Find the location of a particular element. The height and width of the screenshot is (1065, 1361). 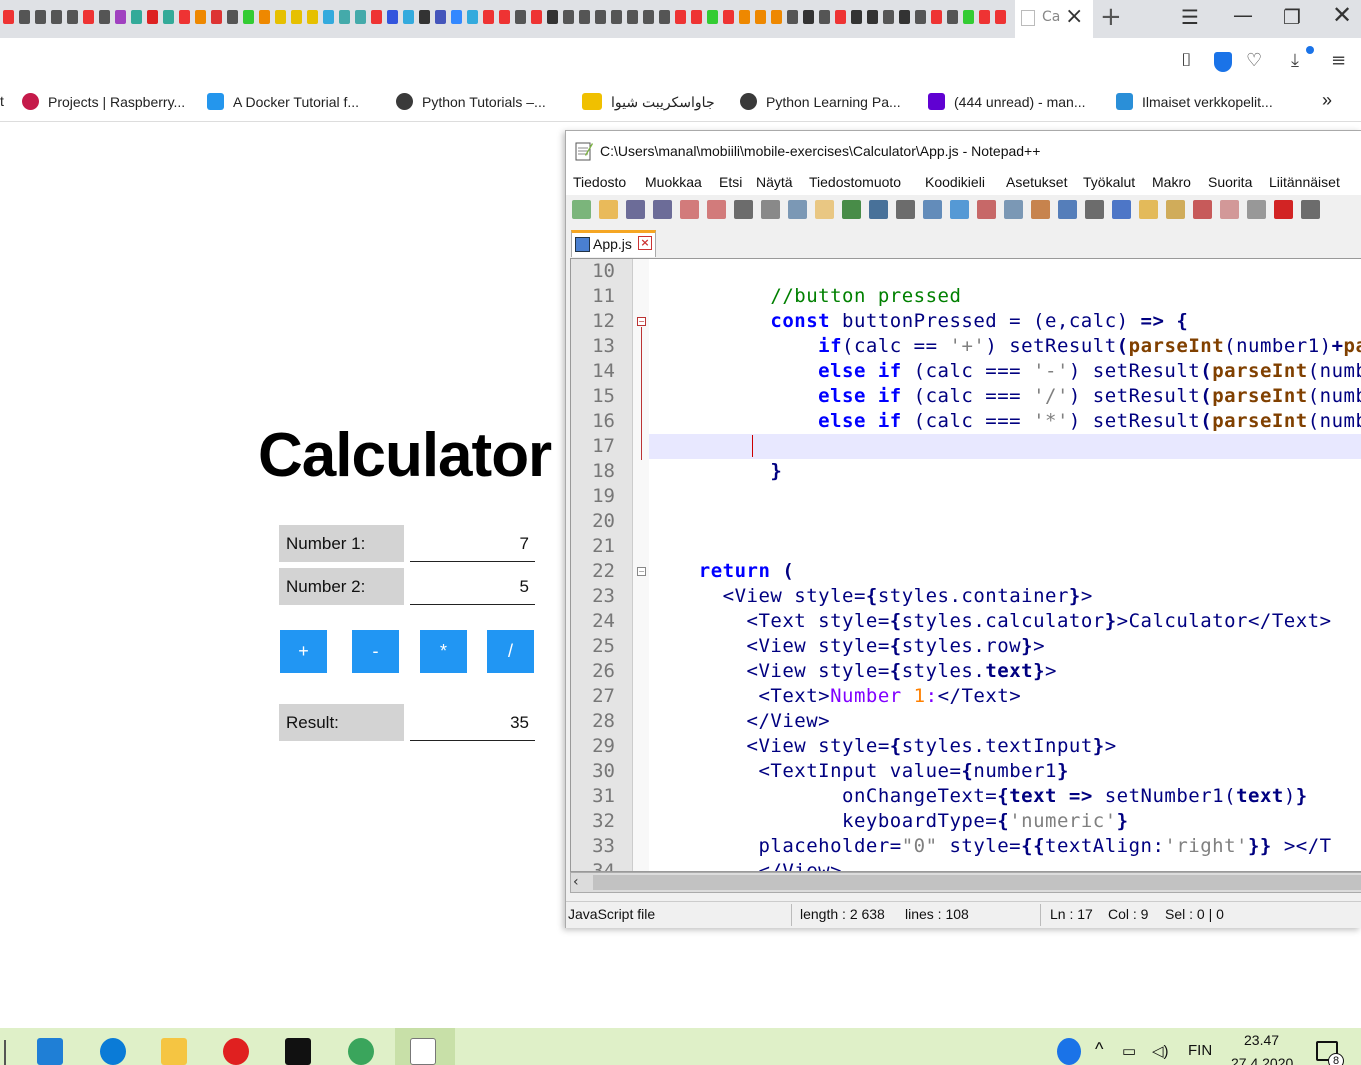

volume-icon: ◁) is located at coordinates (1160, 1051).